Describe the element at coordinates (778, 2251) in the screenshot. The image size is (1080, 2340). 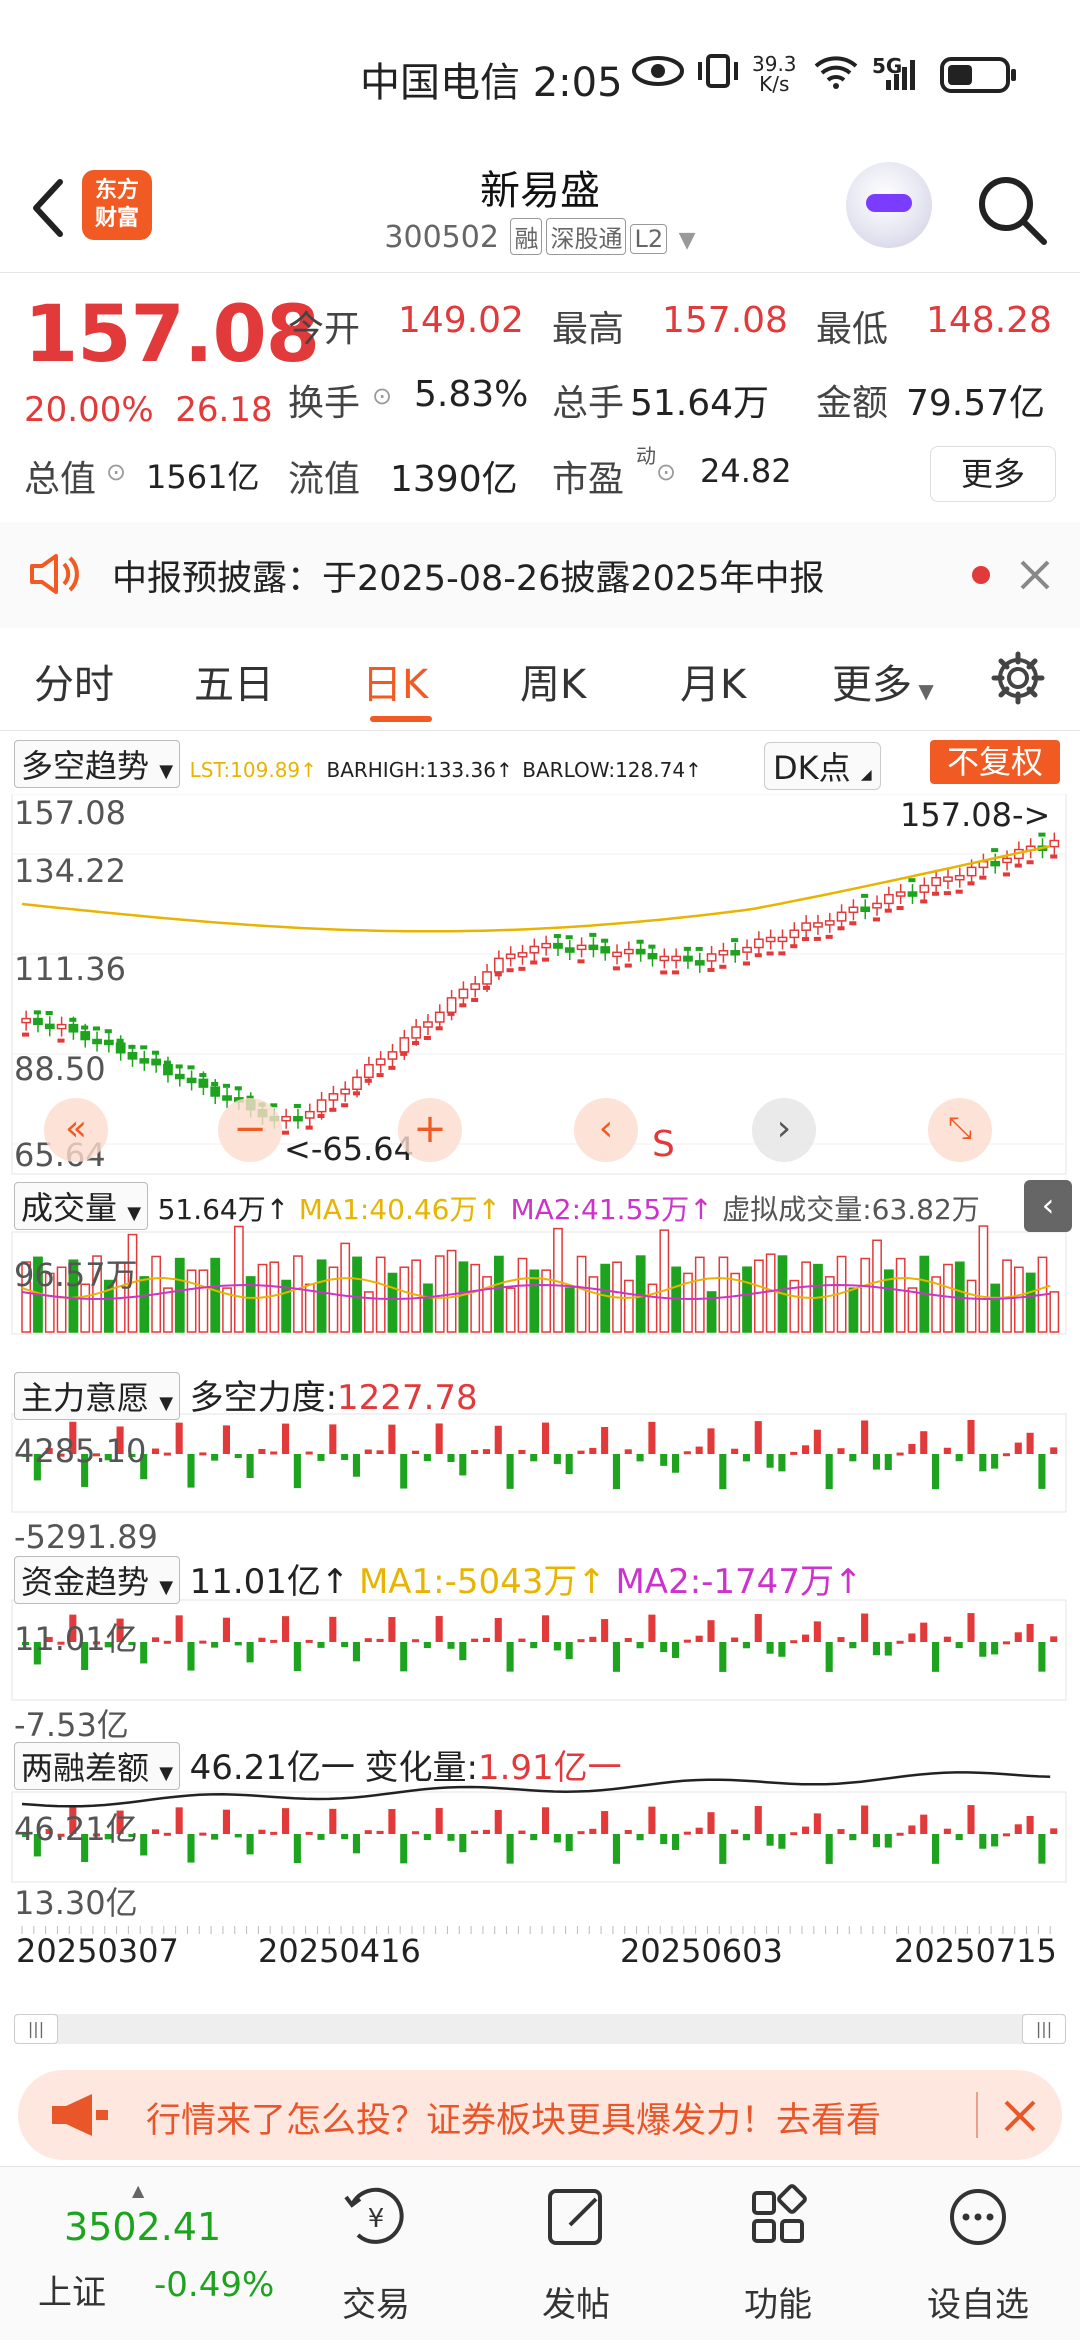
I see `nav-functions: 功能` at that location.